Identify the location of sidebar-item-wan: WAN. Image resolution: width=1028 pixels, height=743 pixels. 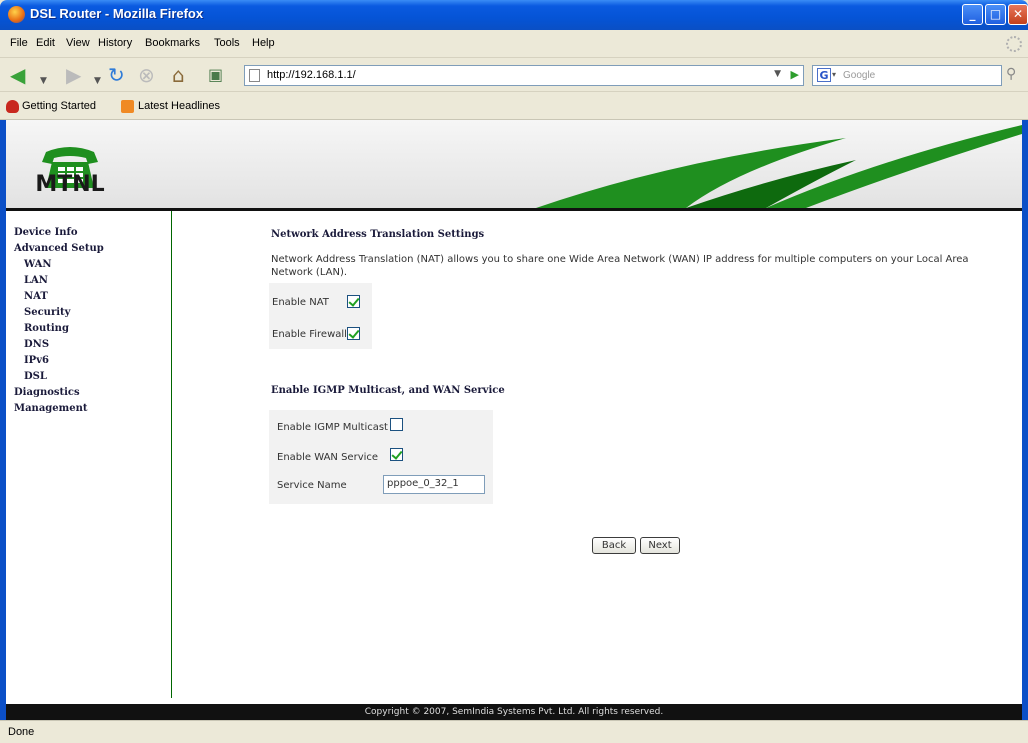
(38, 264).